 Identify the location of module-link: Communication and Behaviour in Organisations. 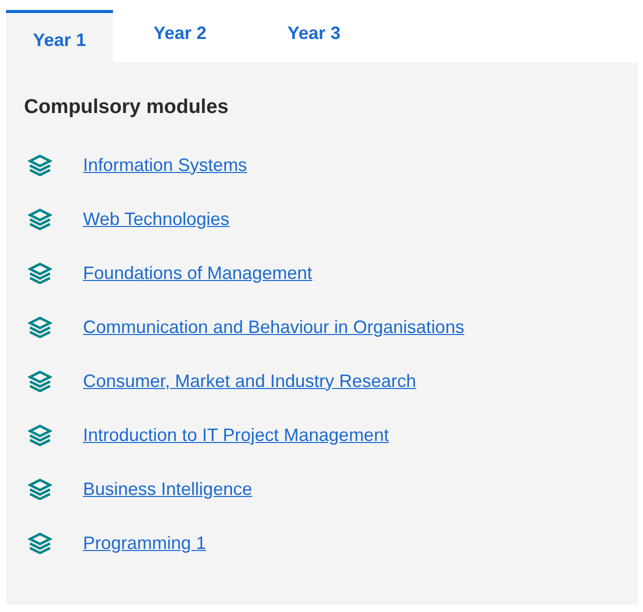
(273, 327).